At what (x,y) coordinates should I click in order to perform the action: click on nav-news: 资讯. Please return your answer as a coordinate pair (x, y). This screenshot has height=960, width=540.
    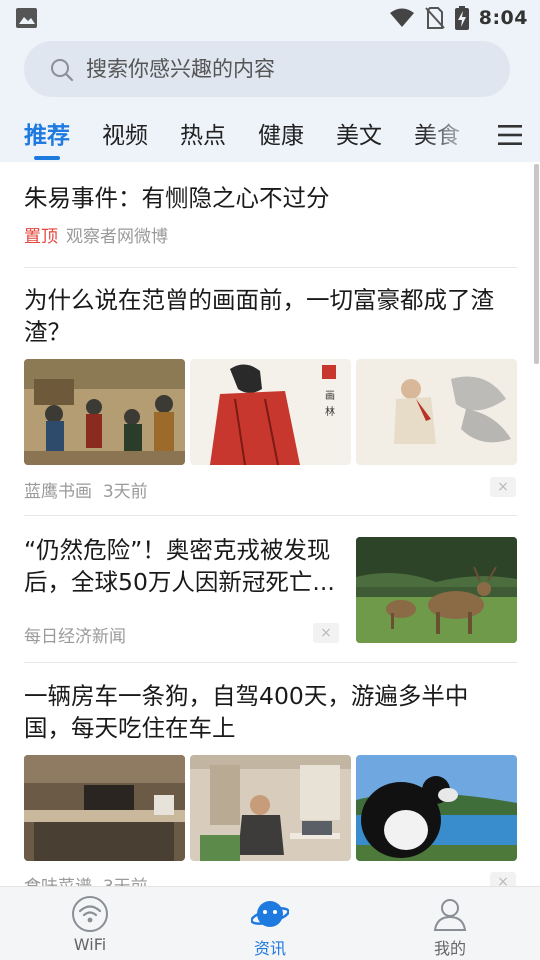
    Looking at the image, I should click on (270, 923).